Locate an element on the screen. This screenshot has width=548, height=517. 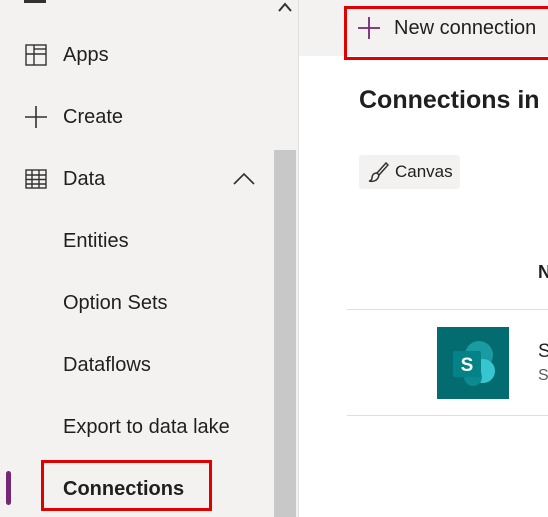
sidebar-item-option-sets: Option Sets is located at coordinates (136, 303).